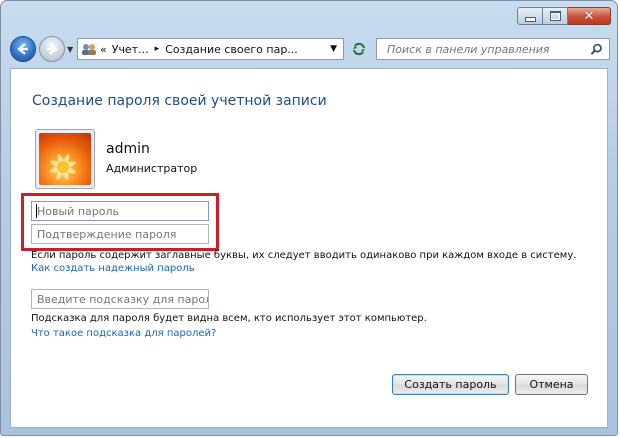 The image size is (620, 438). Describe the element at coordinates (596, 49) in the screenshot. I see `search-icon` at that location.